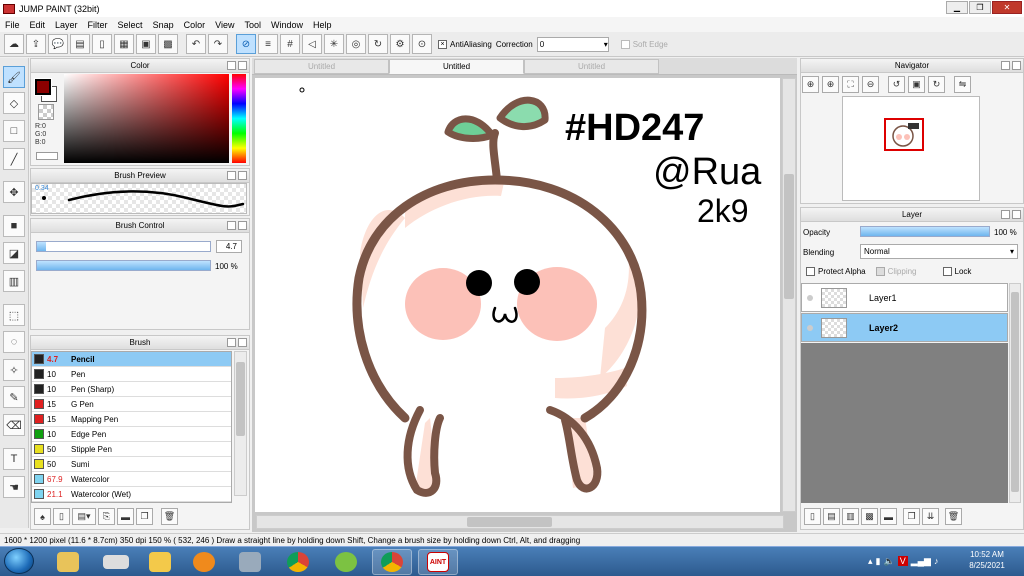 The height and width of the screenshot is (576, 1024). Describe the element at coordinates (36, 44) in the screenshot. I see `share-icon: ⇪` at that location.